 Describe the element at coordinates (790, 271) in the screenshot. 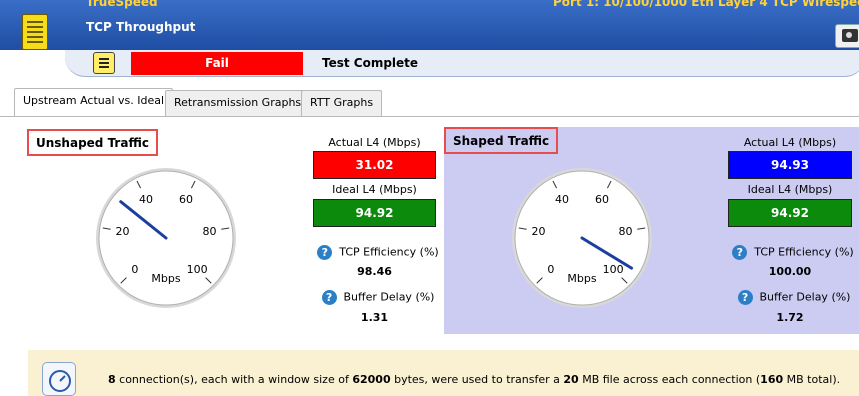

I see `shaped-efficiency-value: 100.00` at that location.